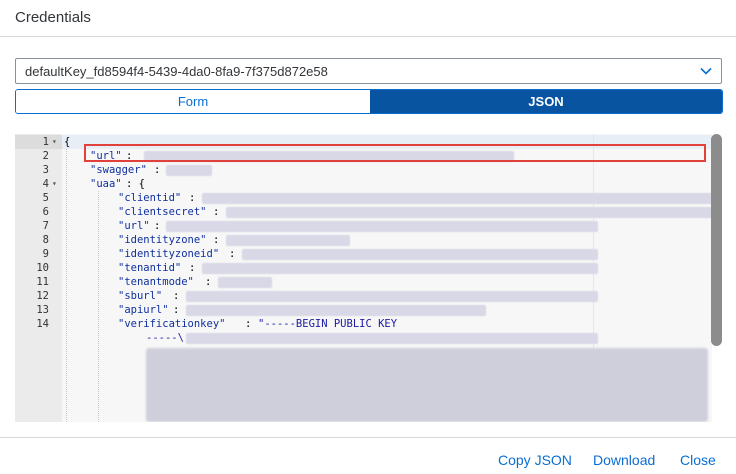  Describe the element at coordinates (42, 268) in the screenshot. I see `line-number: 10` at that location.